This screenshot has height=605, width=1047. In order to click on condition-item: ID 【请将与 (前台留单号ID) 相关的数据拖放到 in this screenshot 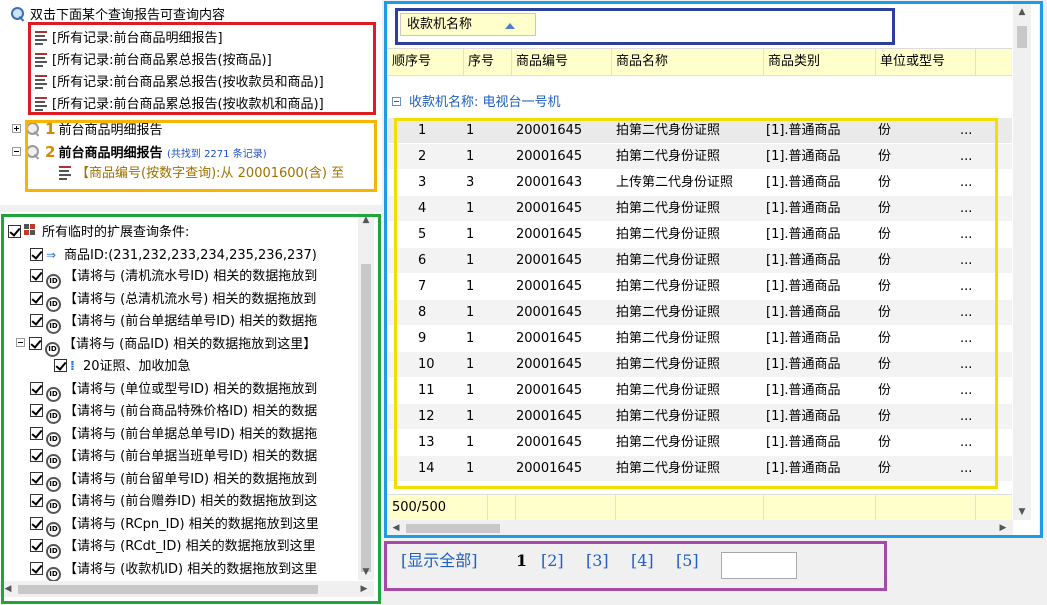, I will do `click(173, 481)`.